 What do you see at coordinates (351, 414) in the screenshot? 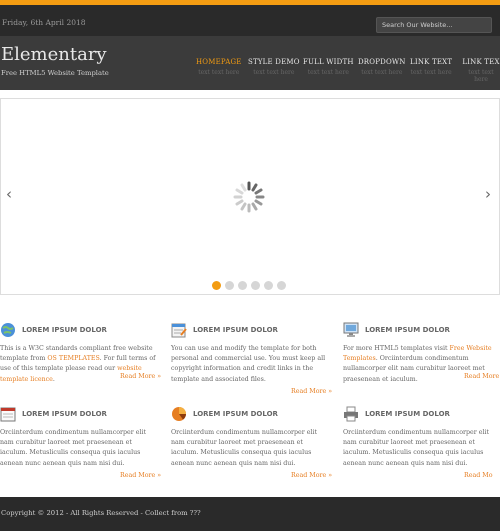
I see `printer-icon` at bounding box center [351, 414].